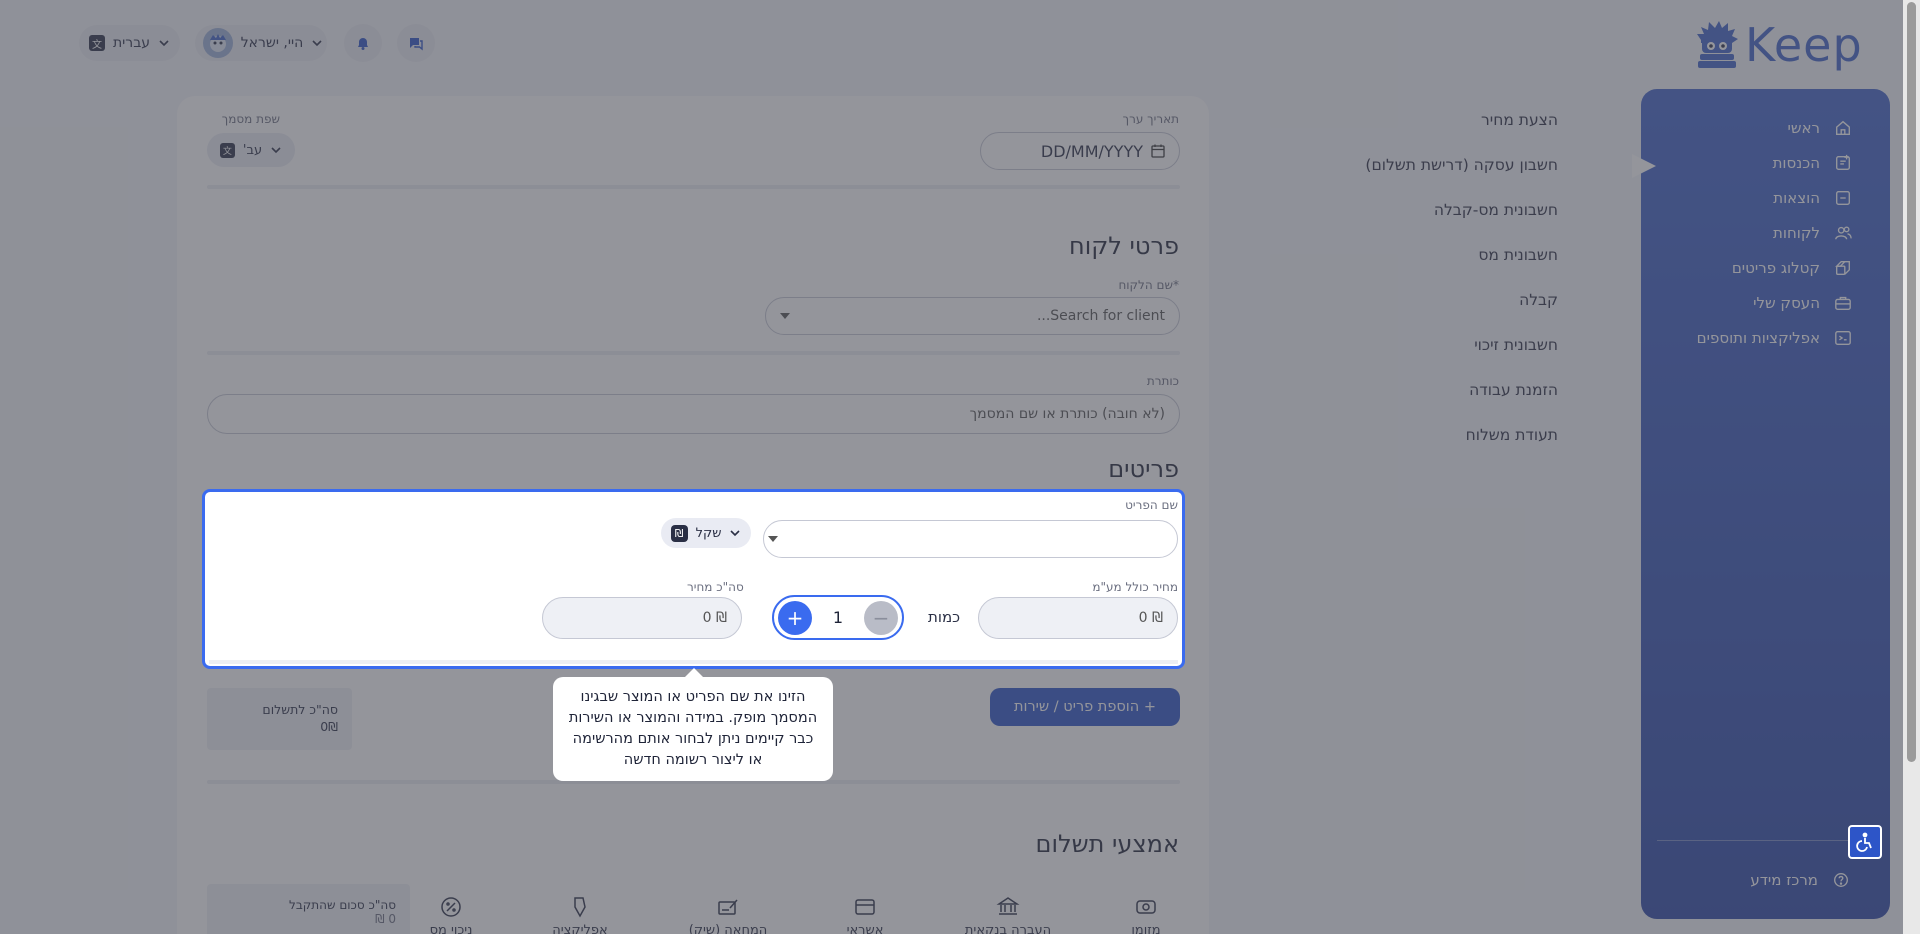 Image resolution: width=1920 pixels, height=934 pixels. What do you see at coordinates (1796, 198) in the screenshot?
I see `sidebar-item-label: הוצאות` at bounding box center [1796, 198].